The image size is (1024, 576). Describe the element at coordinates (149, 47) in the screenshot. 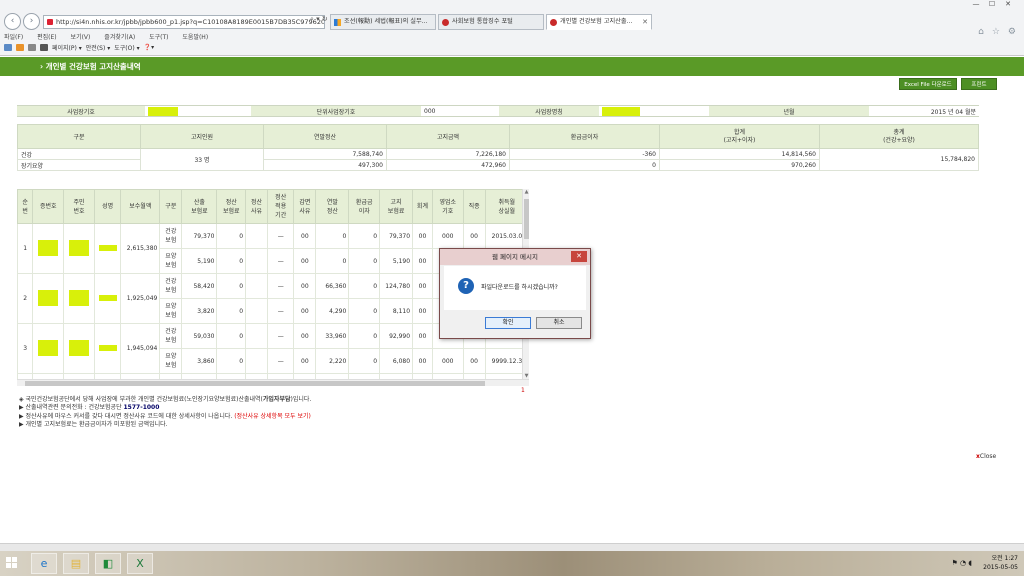

I see `cmd-help: ❓▾` at that location.